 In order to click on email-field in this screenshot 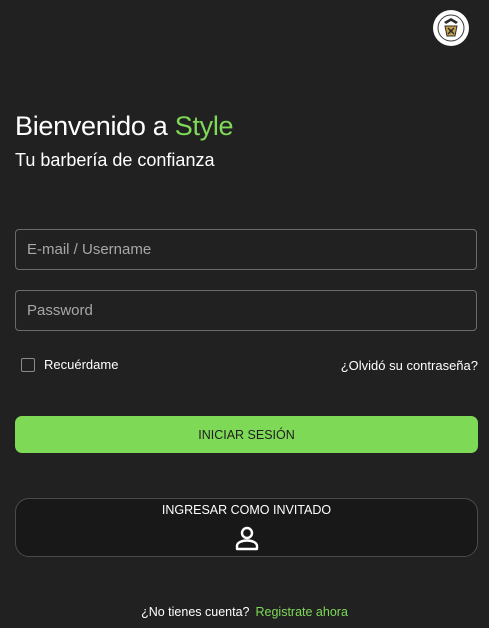, I will do `click(246, 249)`.